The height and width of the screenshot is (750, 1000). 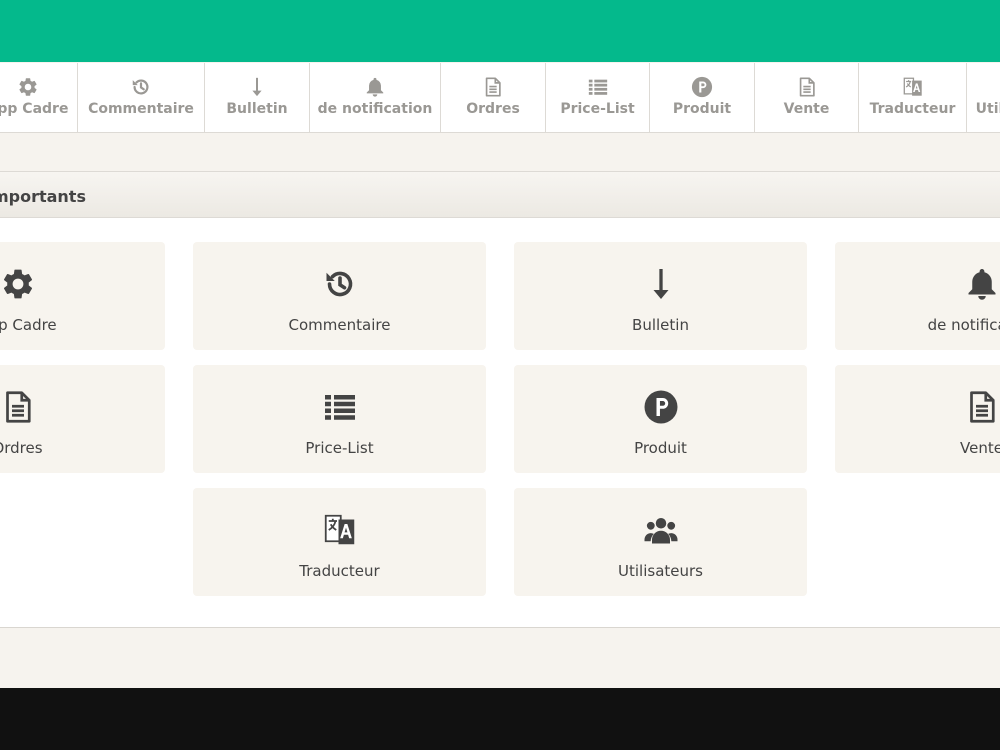 I want to click on footer-band, so click(x=500, y=658).